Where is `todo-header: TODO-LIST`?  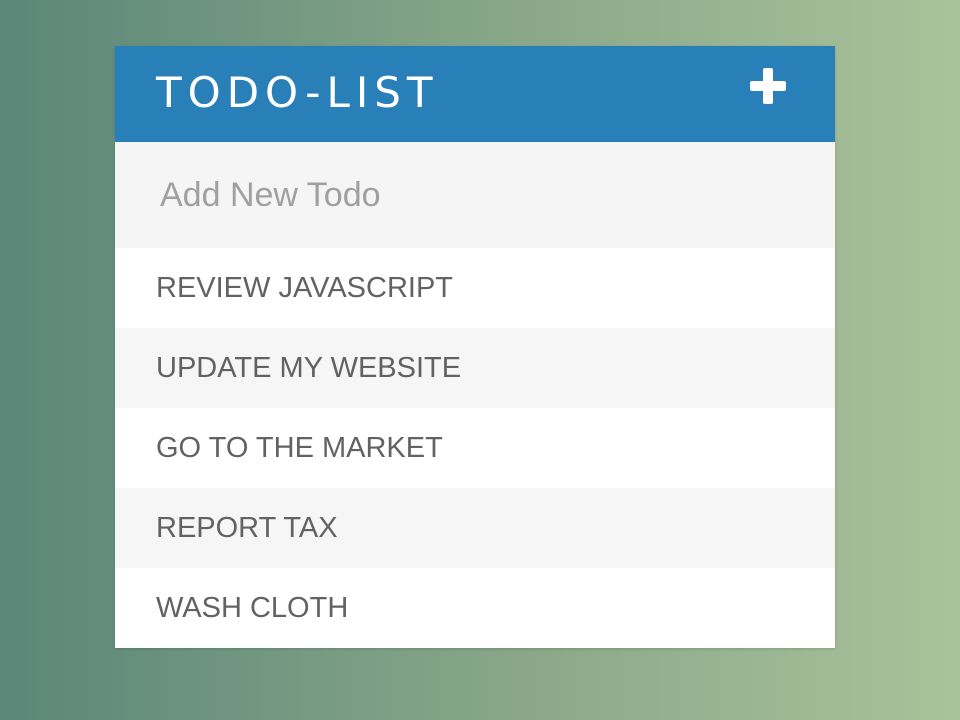 todo-header: TODO-LIST is located at coordinates (475, 94).